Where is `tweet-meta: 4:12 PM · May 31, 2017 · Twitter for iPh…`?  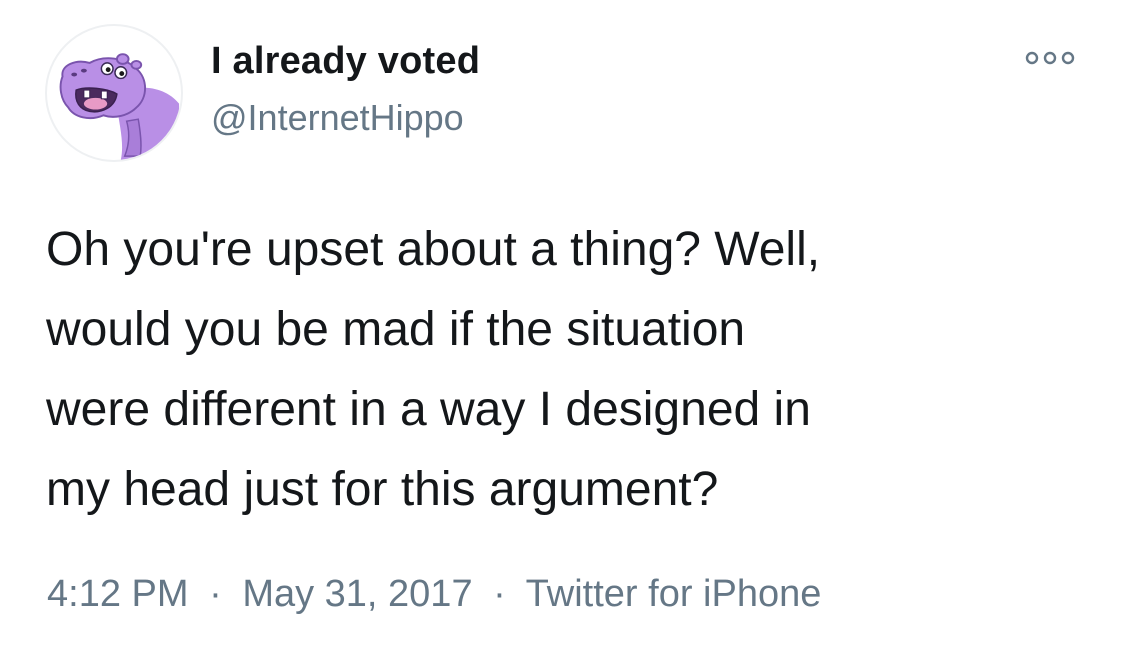
tweet-meta: 4:12 PM · May 31, 2017 · Twitter for iPh… is located at coordinates (434, 594).